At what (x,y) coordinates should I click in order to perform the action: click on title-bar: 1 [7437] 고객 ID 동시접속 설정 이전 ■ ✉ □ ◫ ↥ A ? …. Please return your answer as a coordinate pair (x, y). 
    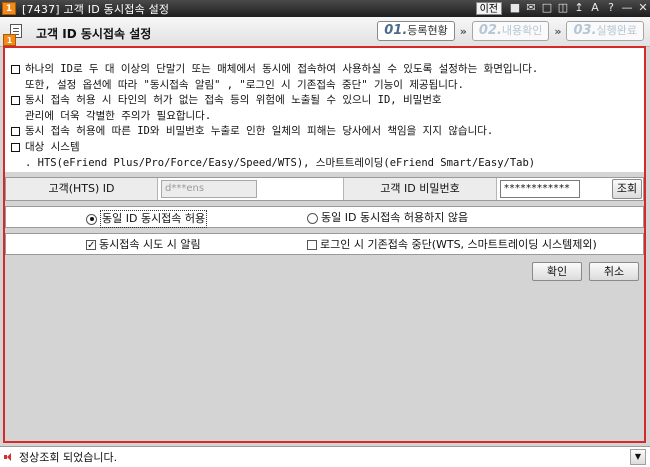
    Looking at the image, I should click on (325, 8).